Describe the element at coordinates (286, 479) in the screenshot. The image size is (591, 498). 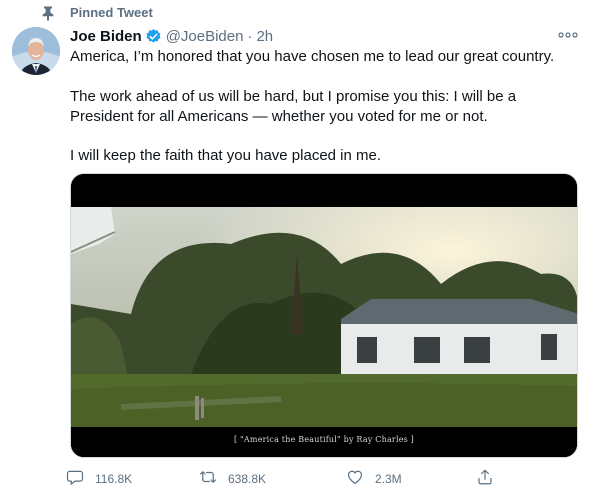
I see `tweet-actions: 116.8K 638.8K 2.3M` at that location.